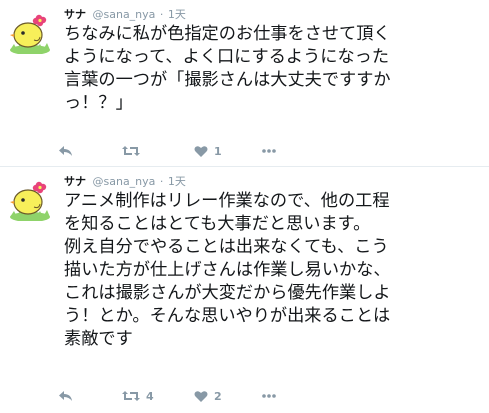  Describe the element at coordinates (227, 57) in the screenshot. I see `tweet-text-line: ようになって、よく口にするようになった` at that location.